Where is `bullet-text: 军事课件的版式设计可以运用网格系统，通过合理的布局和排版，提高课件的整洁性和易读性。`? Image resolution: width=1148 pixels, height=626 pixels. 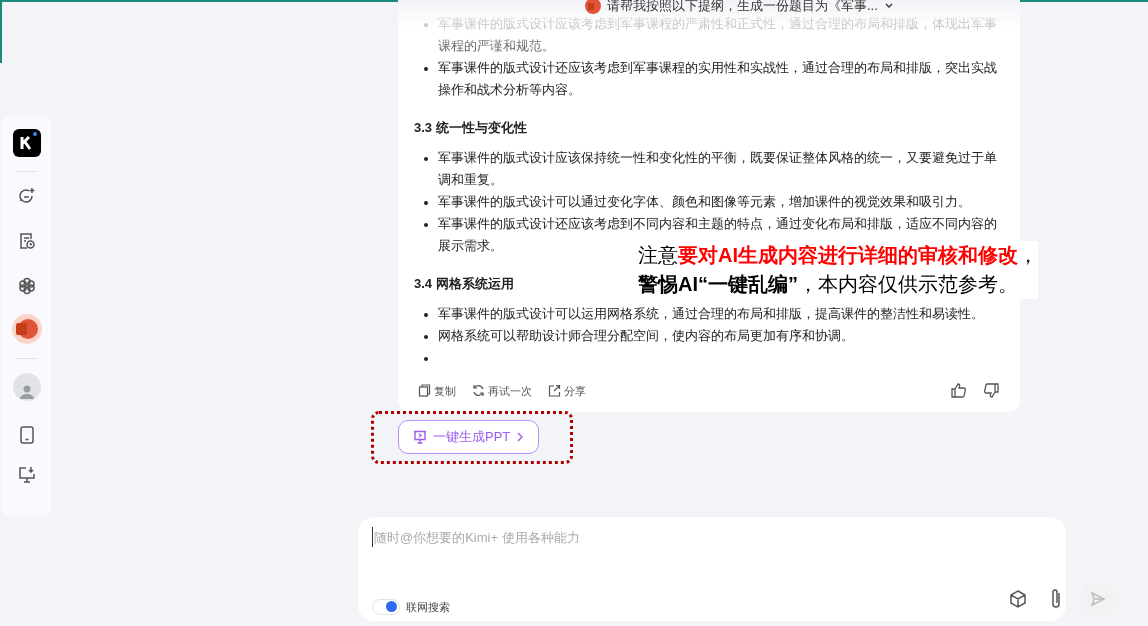 bullet-text: 军事课件的版式设计可以运用网格系统，通过合理的布局和排版，提高课件的整洁性和易读性。 is located at coordinates (711, 313).